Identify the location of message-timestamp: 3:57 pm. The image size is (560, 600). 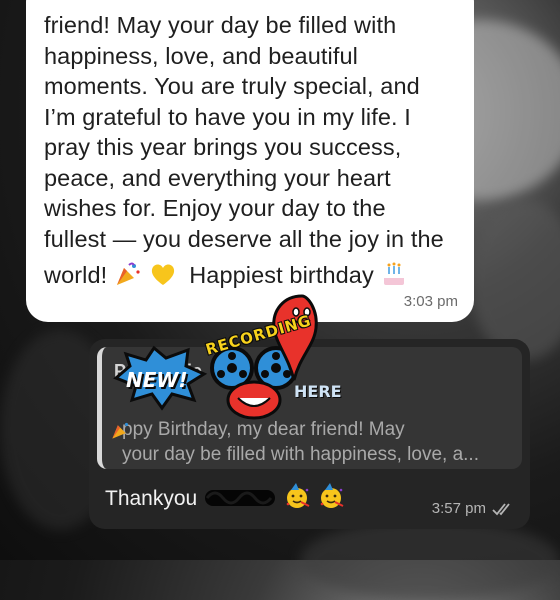
(458, 508).